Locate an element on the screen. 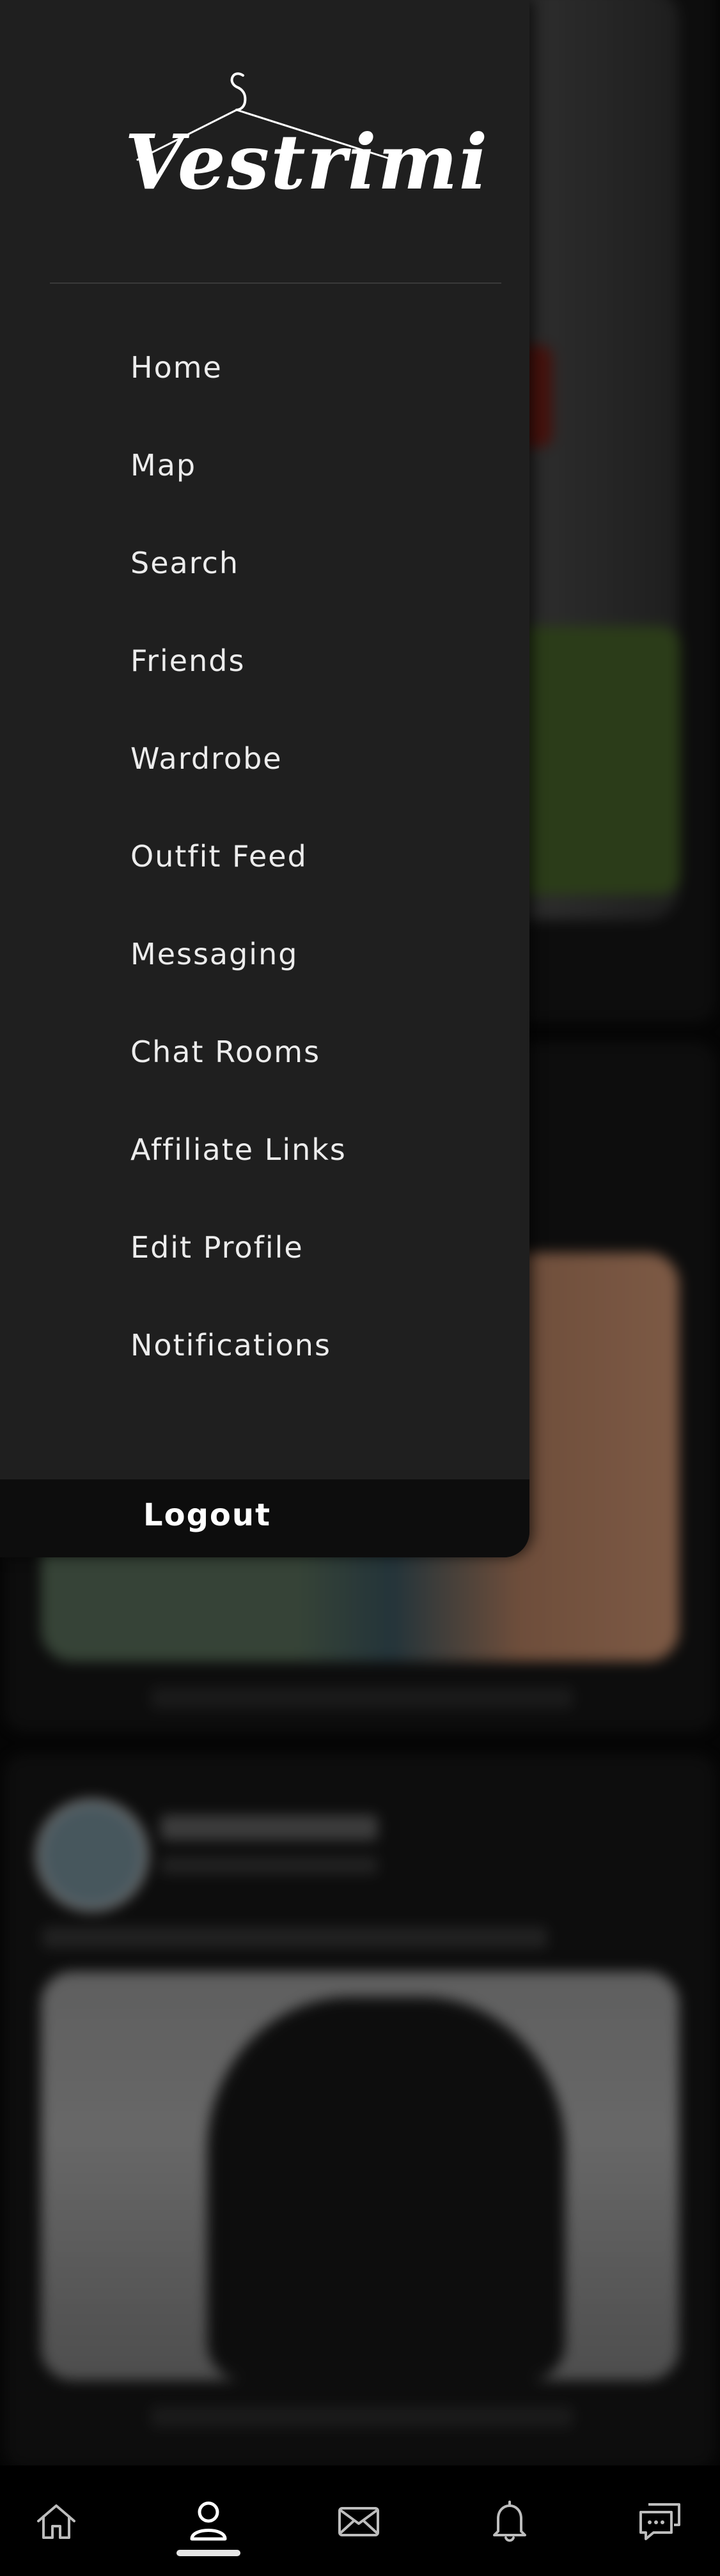 Image resolution: width=720 pixels, height=2576 pixels. menu-item-label: Messaging is located at coordinates (214, 954).